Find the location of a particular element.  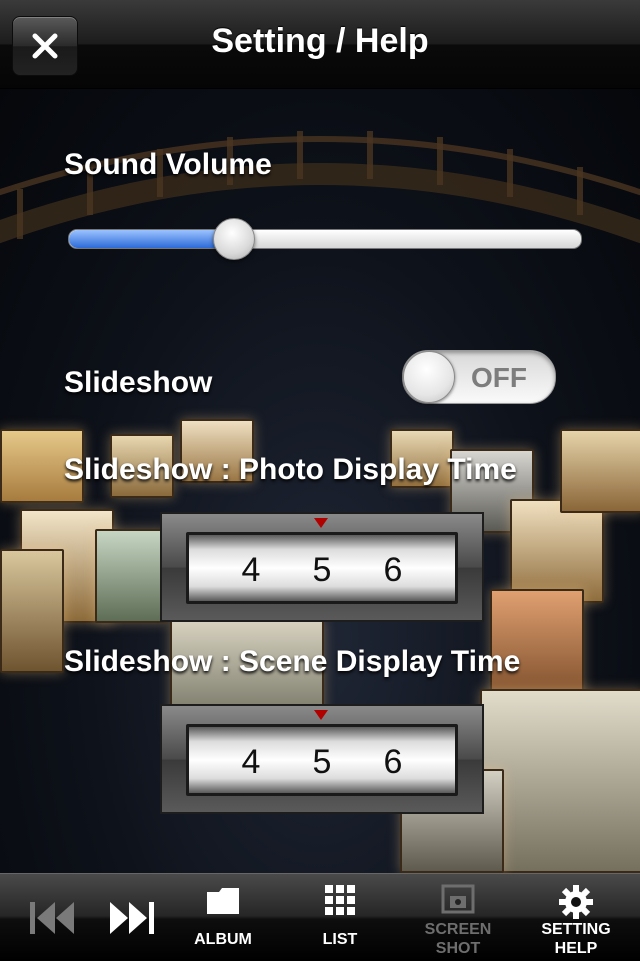

tab-label: SETTING HELP is located at coordinates (576, 939).